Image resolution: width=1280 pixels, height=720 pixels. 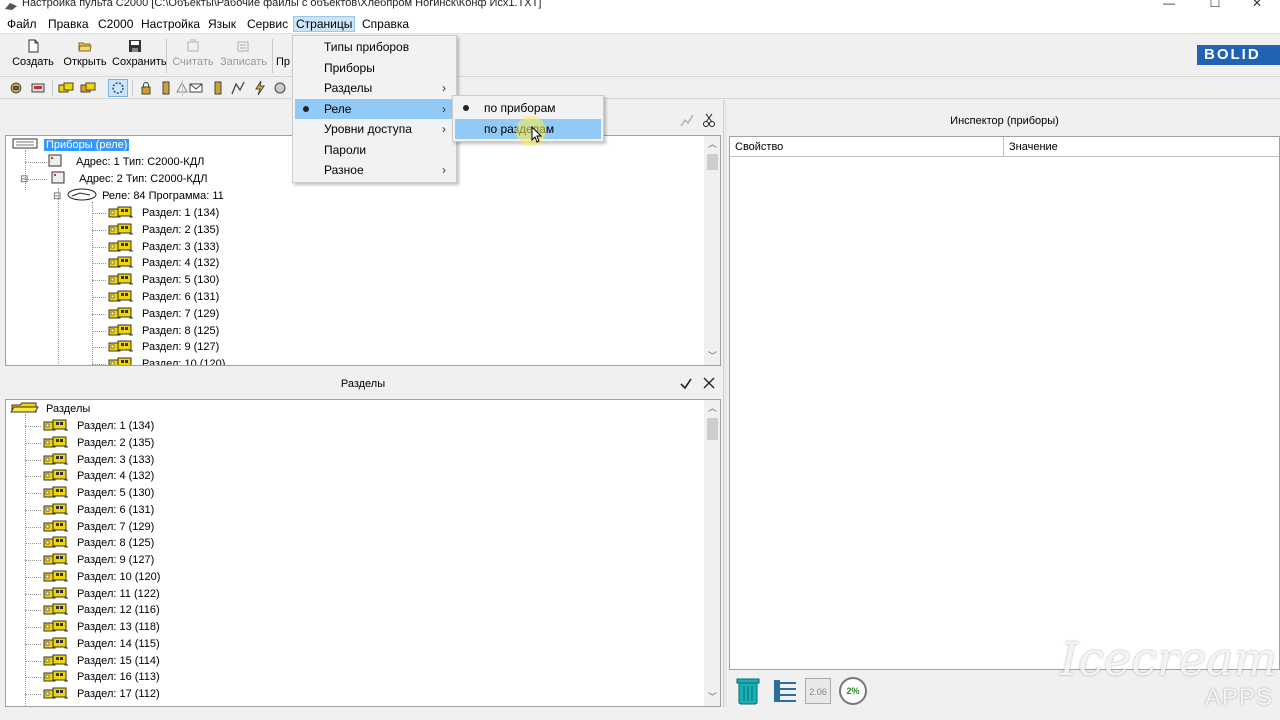 I want to click on relay-partition-row: Раздел: 9 (127), so click(x=164, y=347).